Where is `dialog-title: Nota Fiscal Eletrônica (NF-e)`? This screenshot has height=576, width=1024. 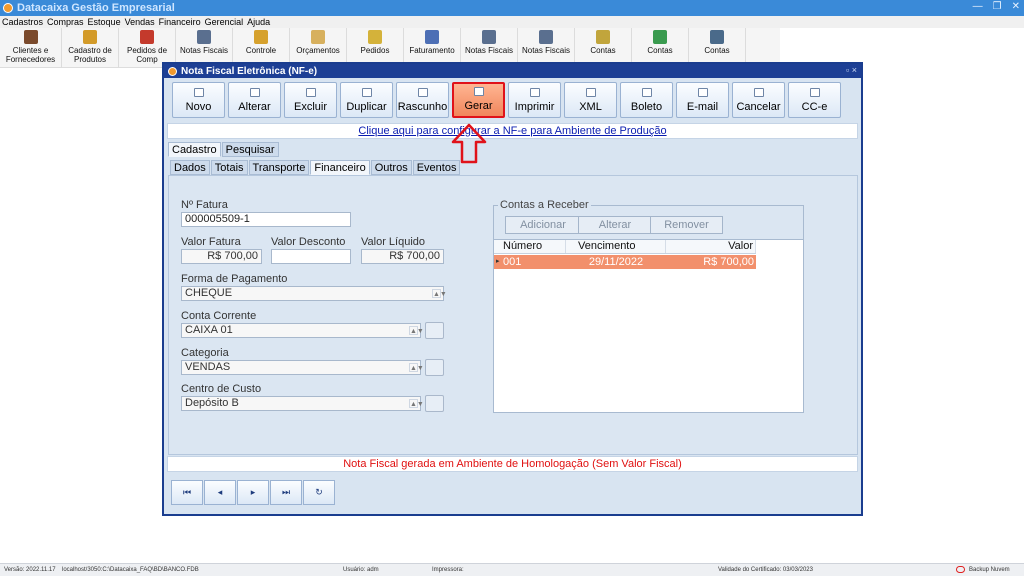 dialog-title: Nota Fiscal Eletrônica (NF-e) is located at coordinates (249, 71).